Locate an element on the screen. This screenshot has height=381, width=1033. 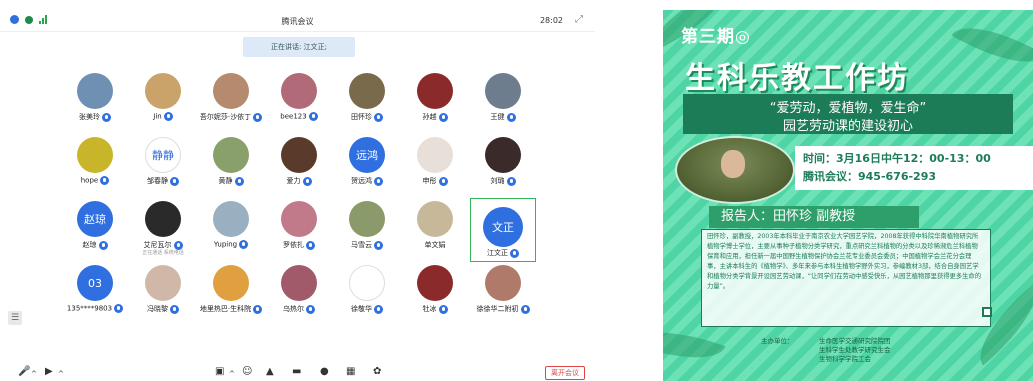
participant-tile: hope is located at coordinates (95, 166).